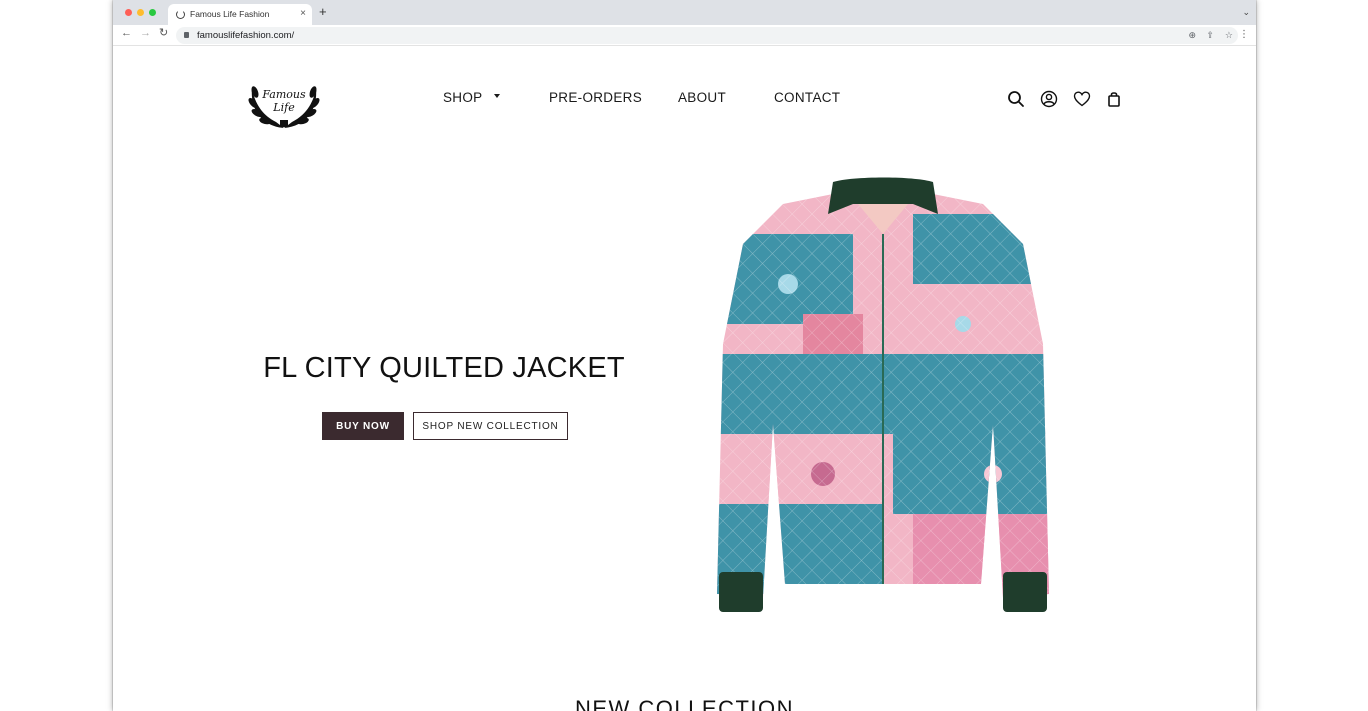  What do you see at coordinates (1210, 35) in the screenshot?
I see `share-icon: ⇪` at bounding box center [1210, 35].